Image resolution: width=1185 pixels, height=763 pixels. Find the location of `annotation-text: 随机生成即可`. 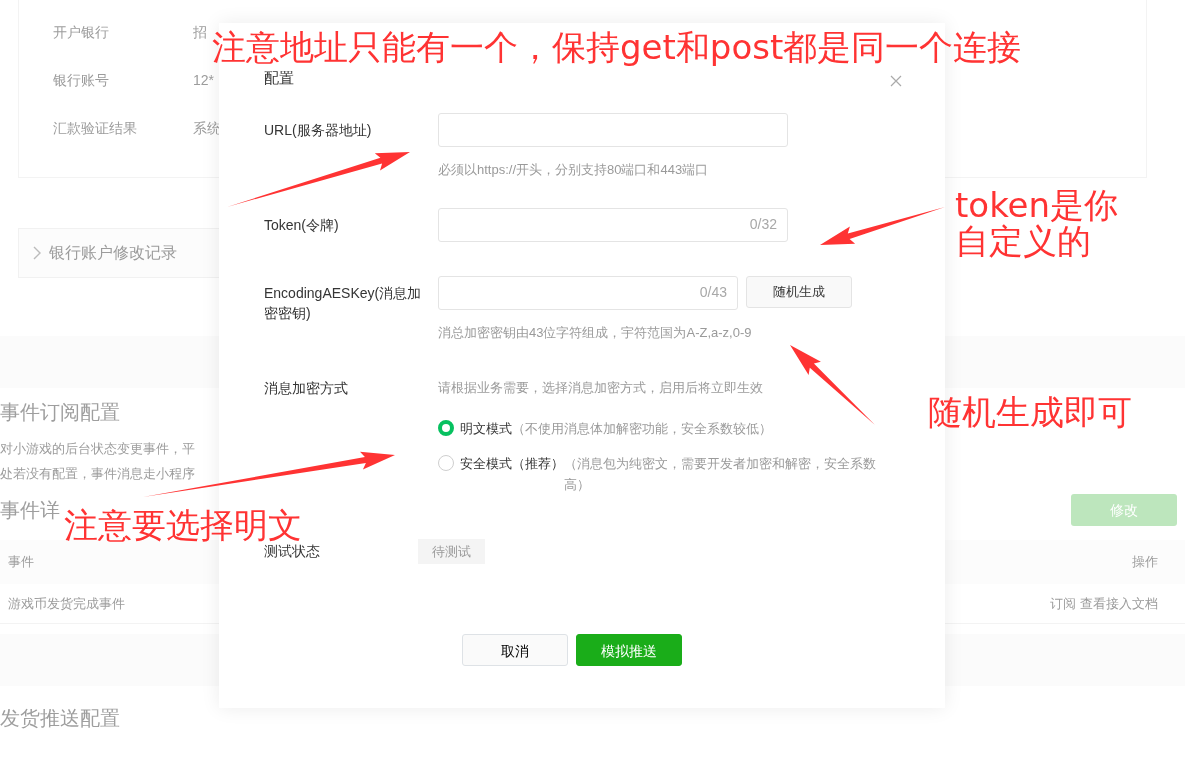

annotation-text: 随机生成即可 is located at coordinates (1030, 413).